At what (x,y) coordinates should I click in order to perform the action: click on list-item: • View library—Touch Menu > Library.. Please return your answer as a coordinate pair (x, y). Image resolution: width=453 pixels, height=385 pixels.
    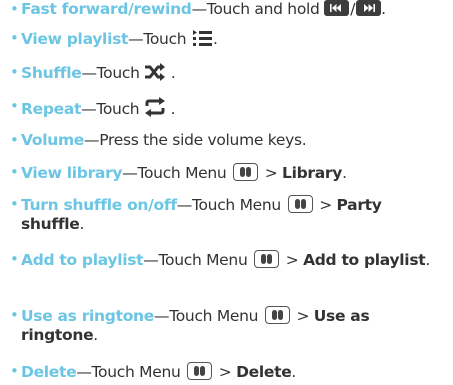
    Looking at the image, I should click on (229, 173).